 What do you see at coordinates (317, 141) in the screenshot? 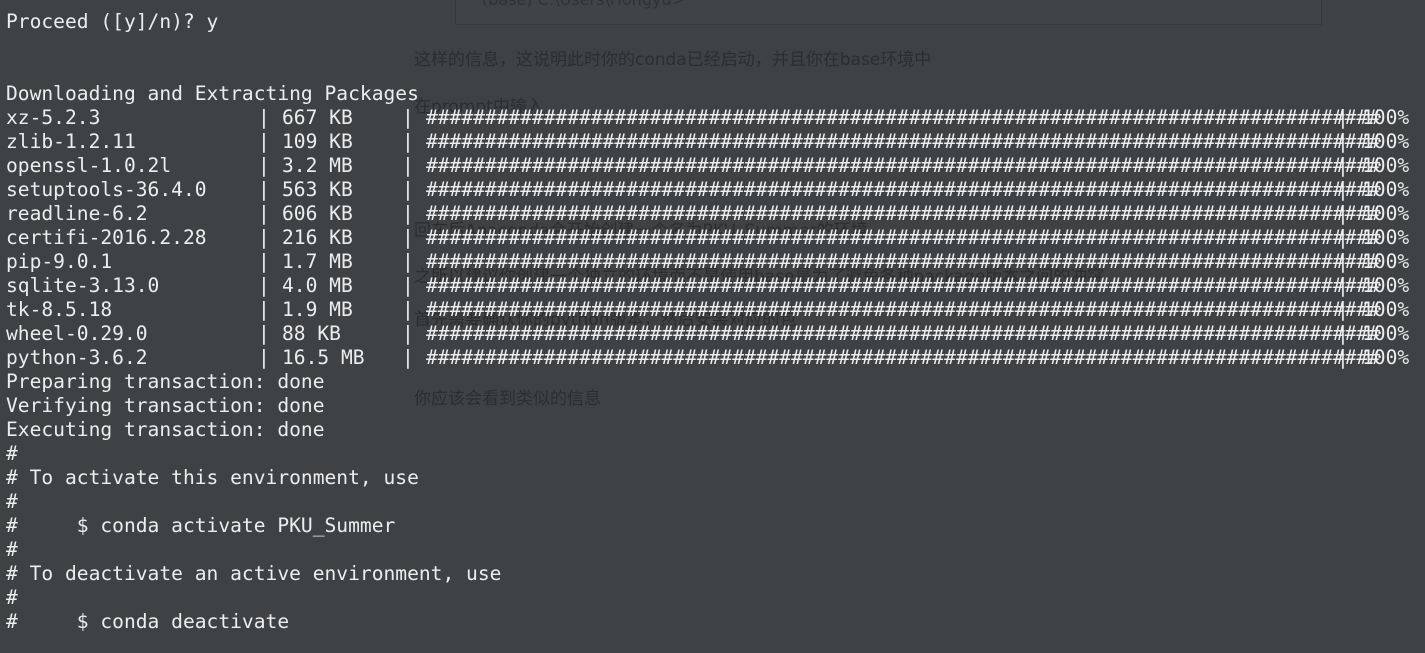
I see `package-size: 109 KB` at bounding box center [317, 141].